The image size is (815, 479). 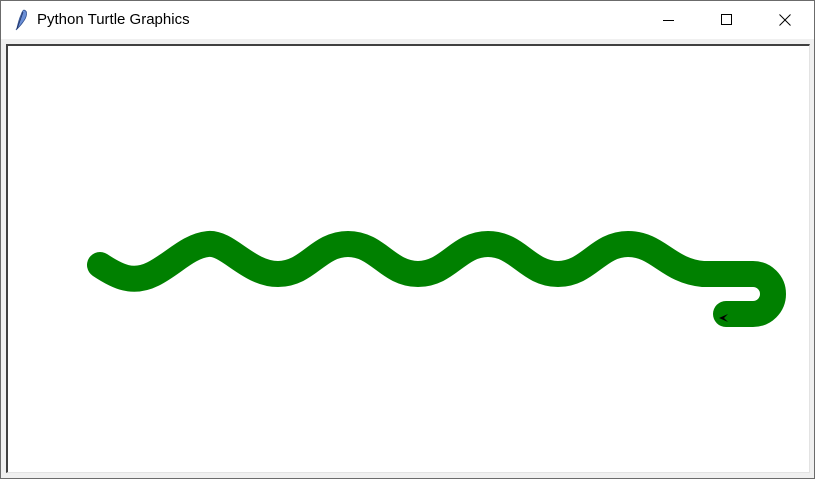 I want to click on minimize-icon, so click(x=668, y=20).